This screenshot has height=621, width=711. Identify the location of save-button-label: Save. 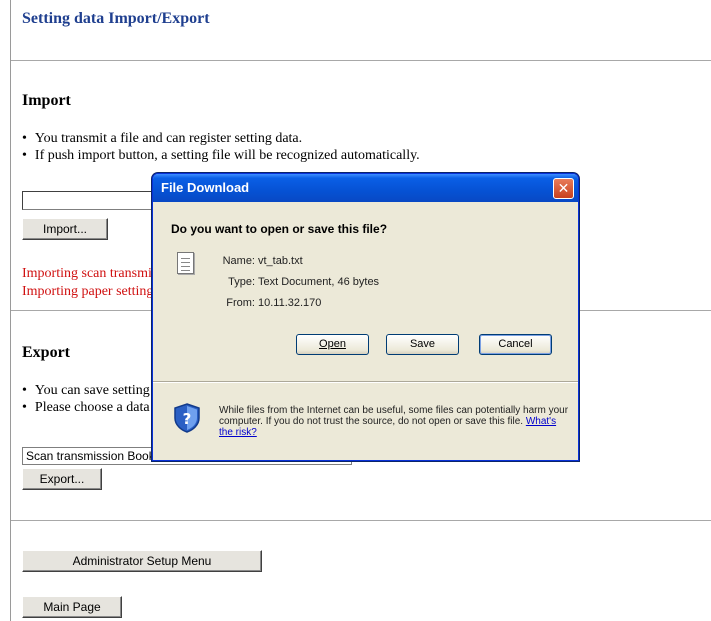
(422, 344).